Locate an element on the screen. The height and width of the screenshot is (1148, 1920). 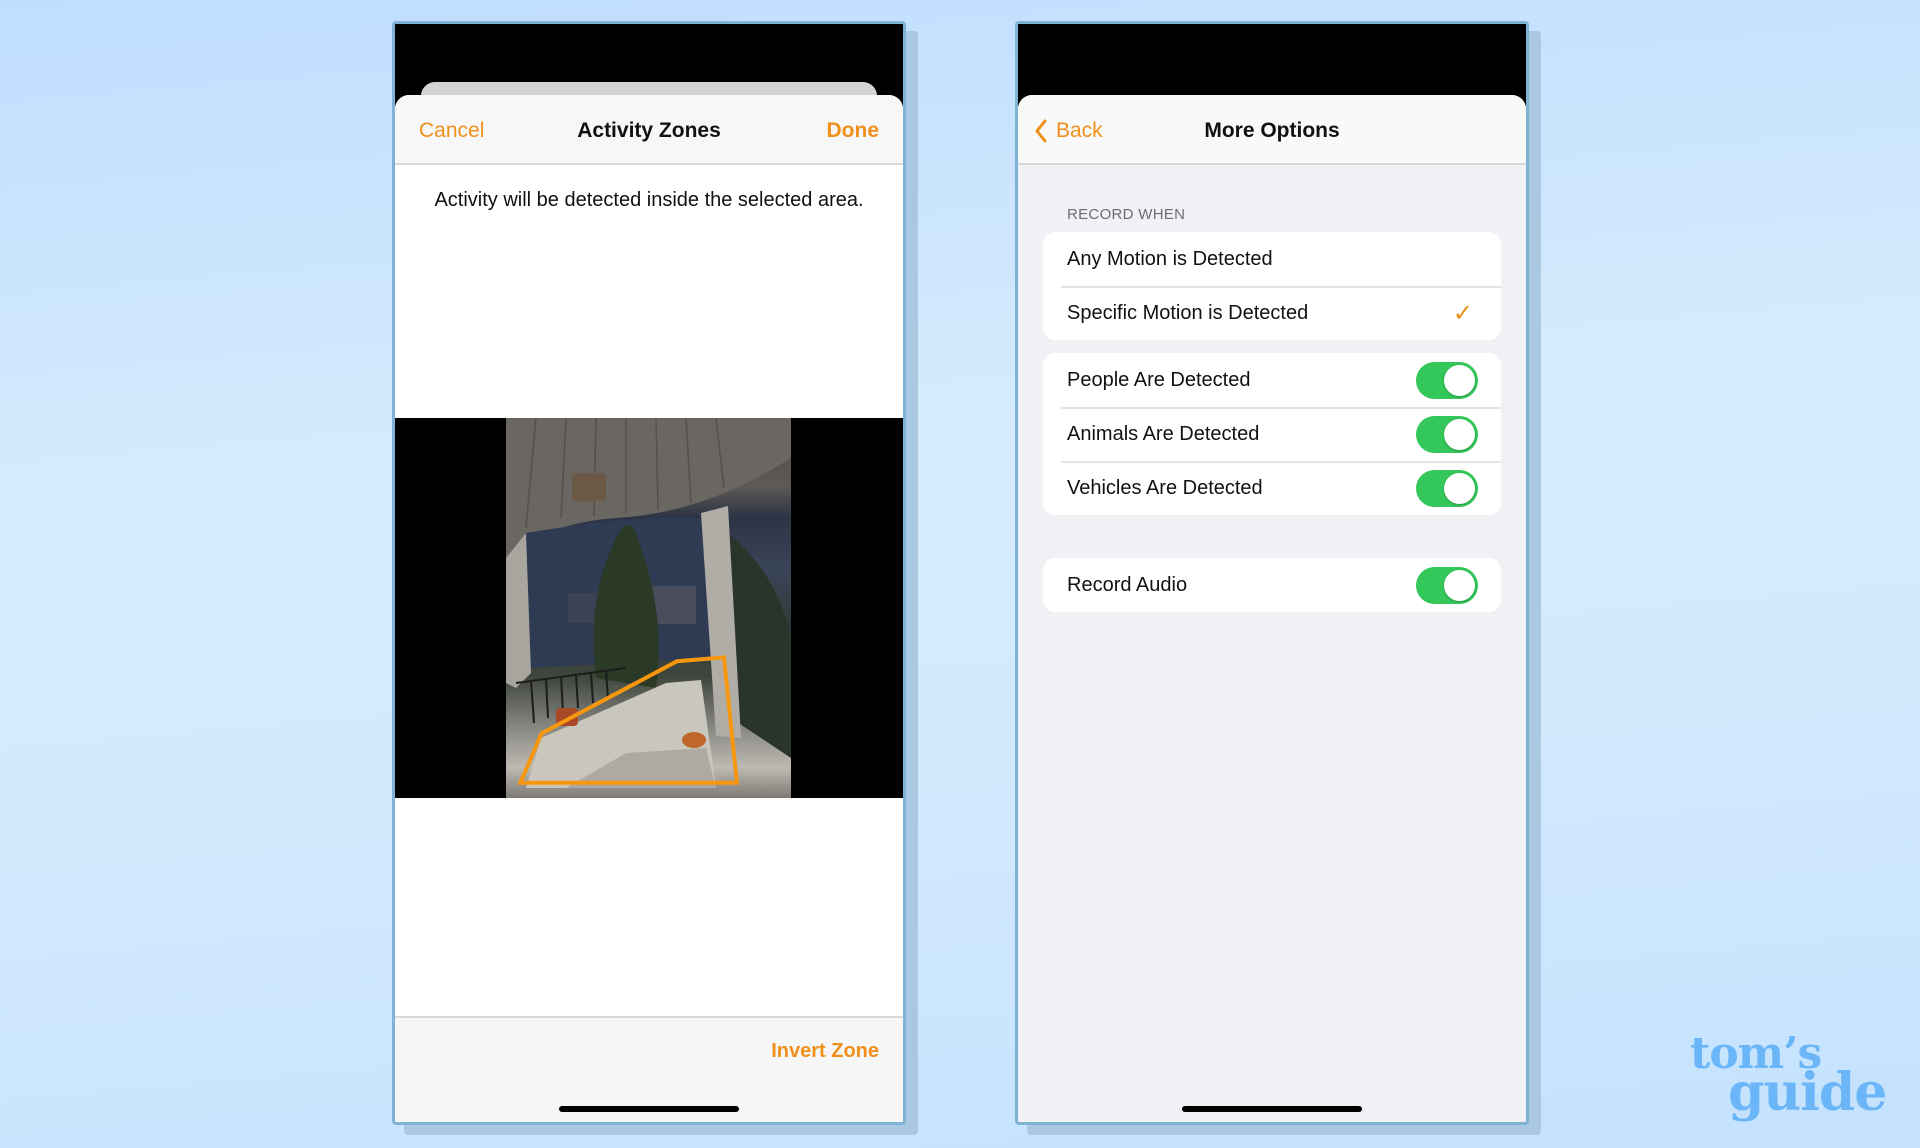
audio-group: Record Audio is located at coordinates (1272, 585).